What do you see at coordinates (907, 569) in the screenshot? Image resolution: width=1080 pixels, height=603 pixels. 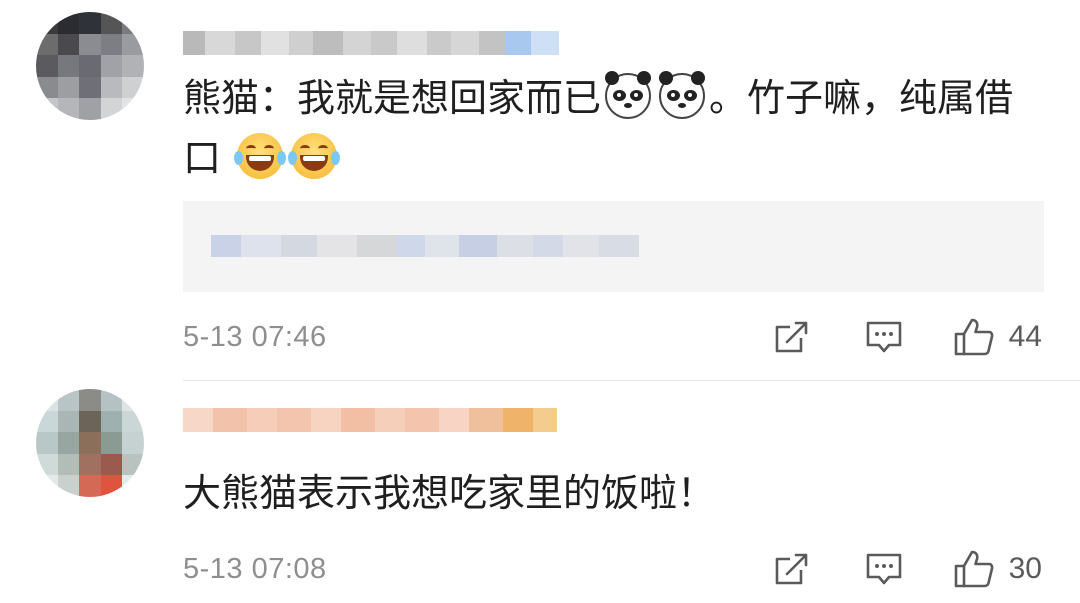 I see `action-bar: 30` at bounding box center [907, 569].